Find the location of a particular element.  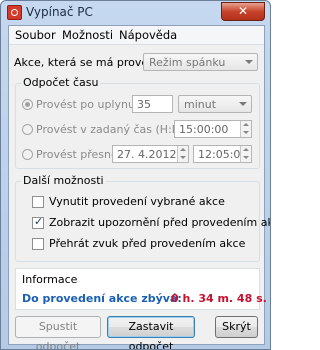

radio-at-time is located at coordinates (27, 129).